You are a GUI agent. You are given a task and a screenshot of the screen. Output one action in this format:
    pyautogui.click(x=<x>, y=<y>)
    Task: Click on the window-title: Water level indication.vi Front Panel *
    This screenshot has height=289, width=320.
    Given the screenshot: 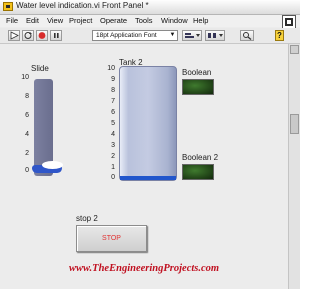 What is the action you would take?
    pyautogui.click(x=82, y=5)
    